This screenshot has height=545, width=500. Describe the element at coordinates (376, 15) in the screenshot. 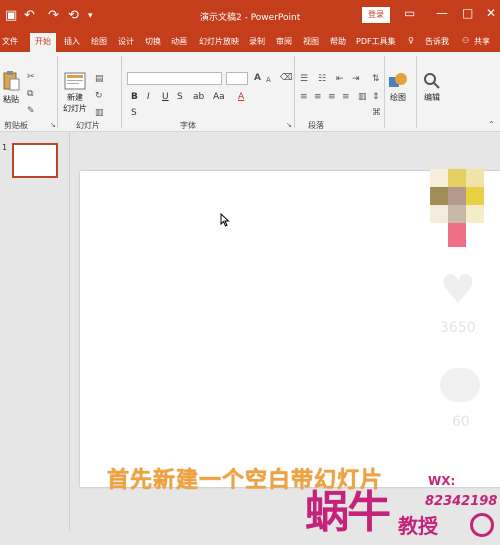

I see `signin-button: 登录` at that location.